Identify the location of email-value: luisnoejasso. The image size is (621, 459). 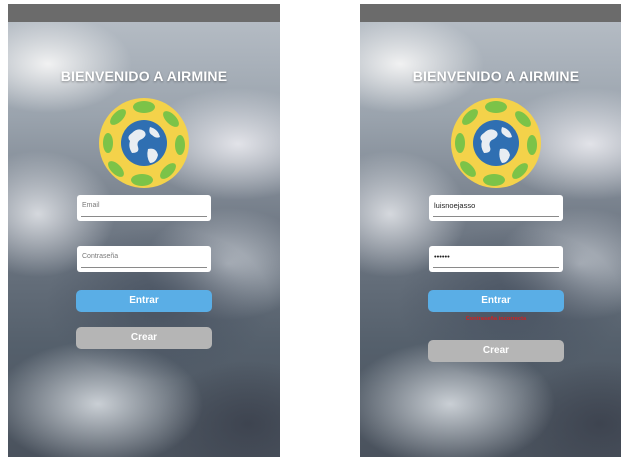
(455, 205).